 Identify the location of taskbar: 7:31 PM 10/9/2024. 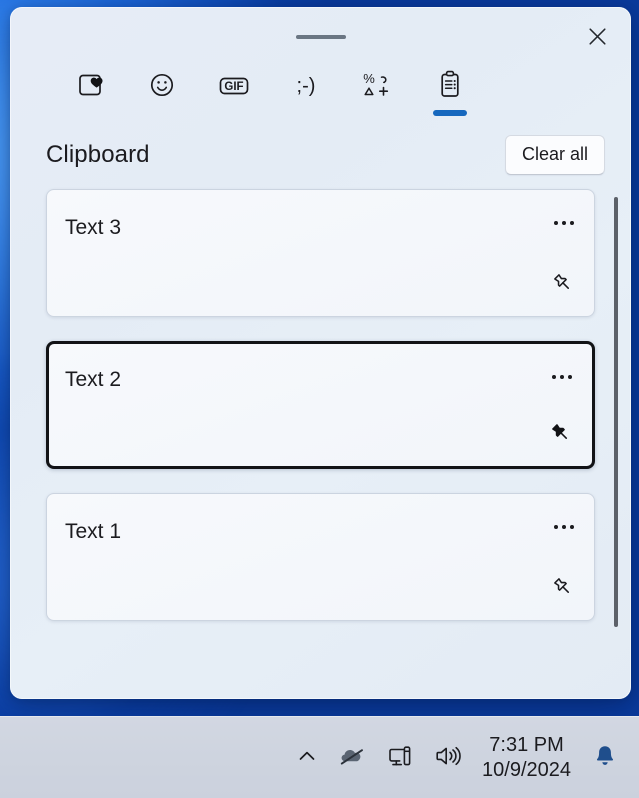
(319, 757).